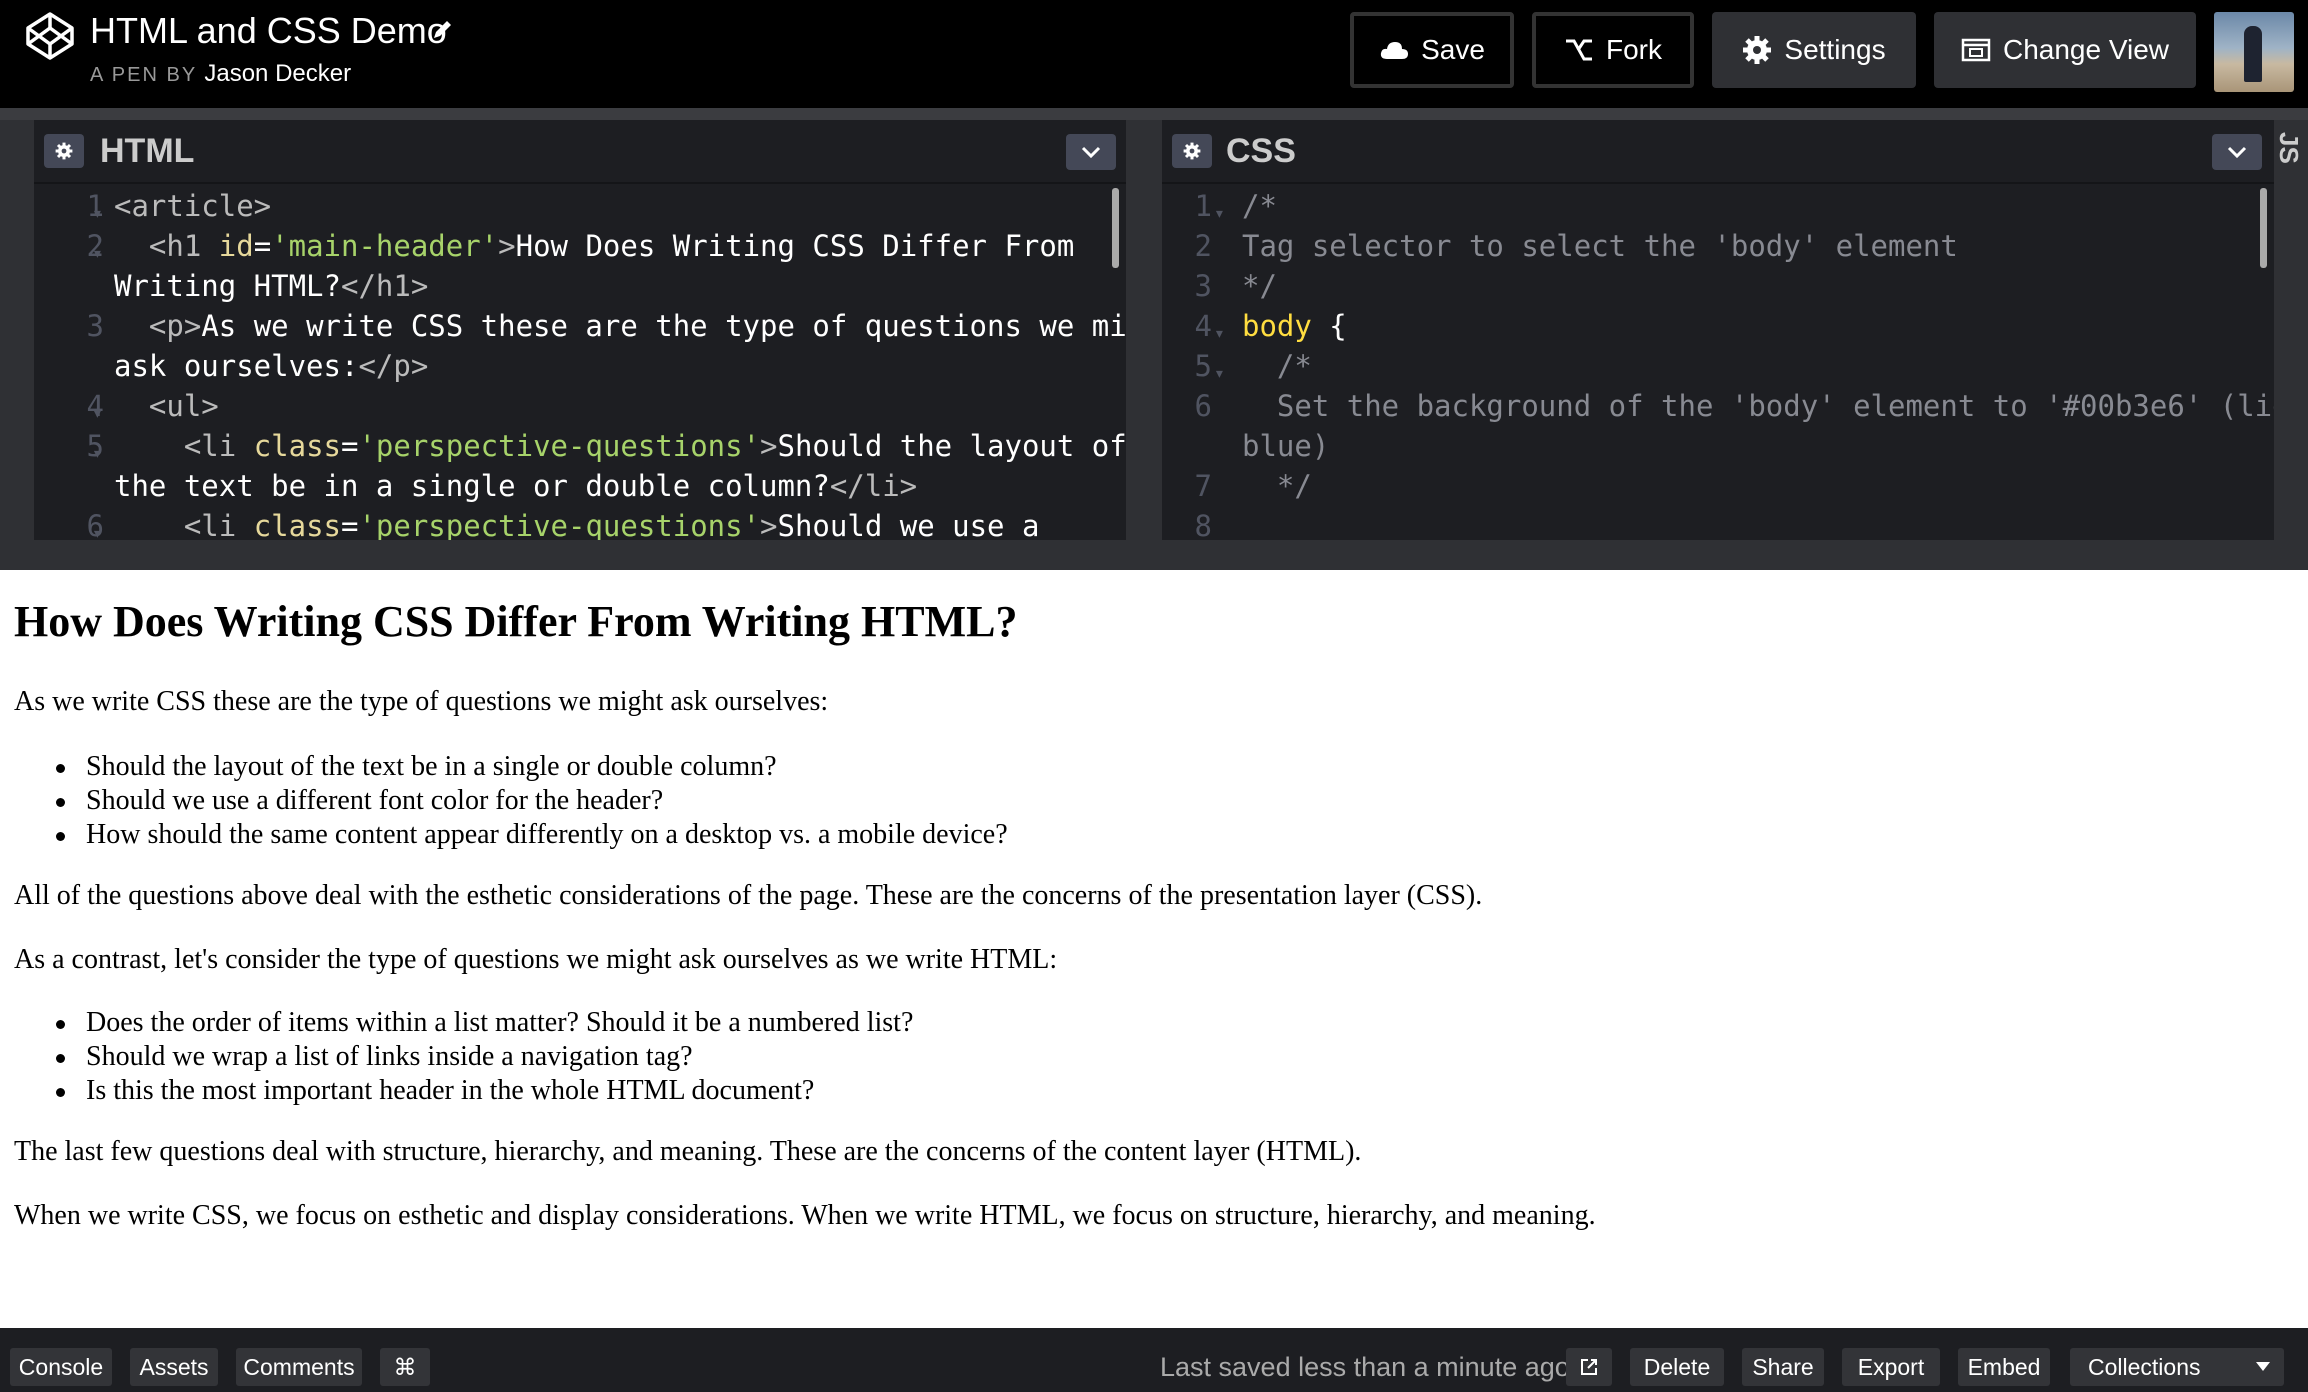 This screenshot has width=2308, height=1392. Describe the element at coordinates (405, 1367) in the screenshot. I see `keyboard-shortcuts-button: ⌘` at that location.